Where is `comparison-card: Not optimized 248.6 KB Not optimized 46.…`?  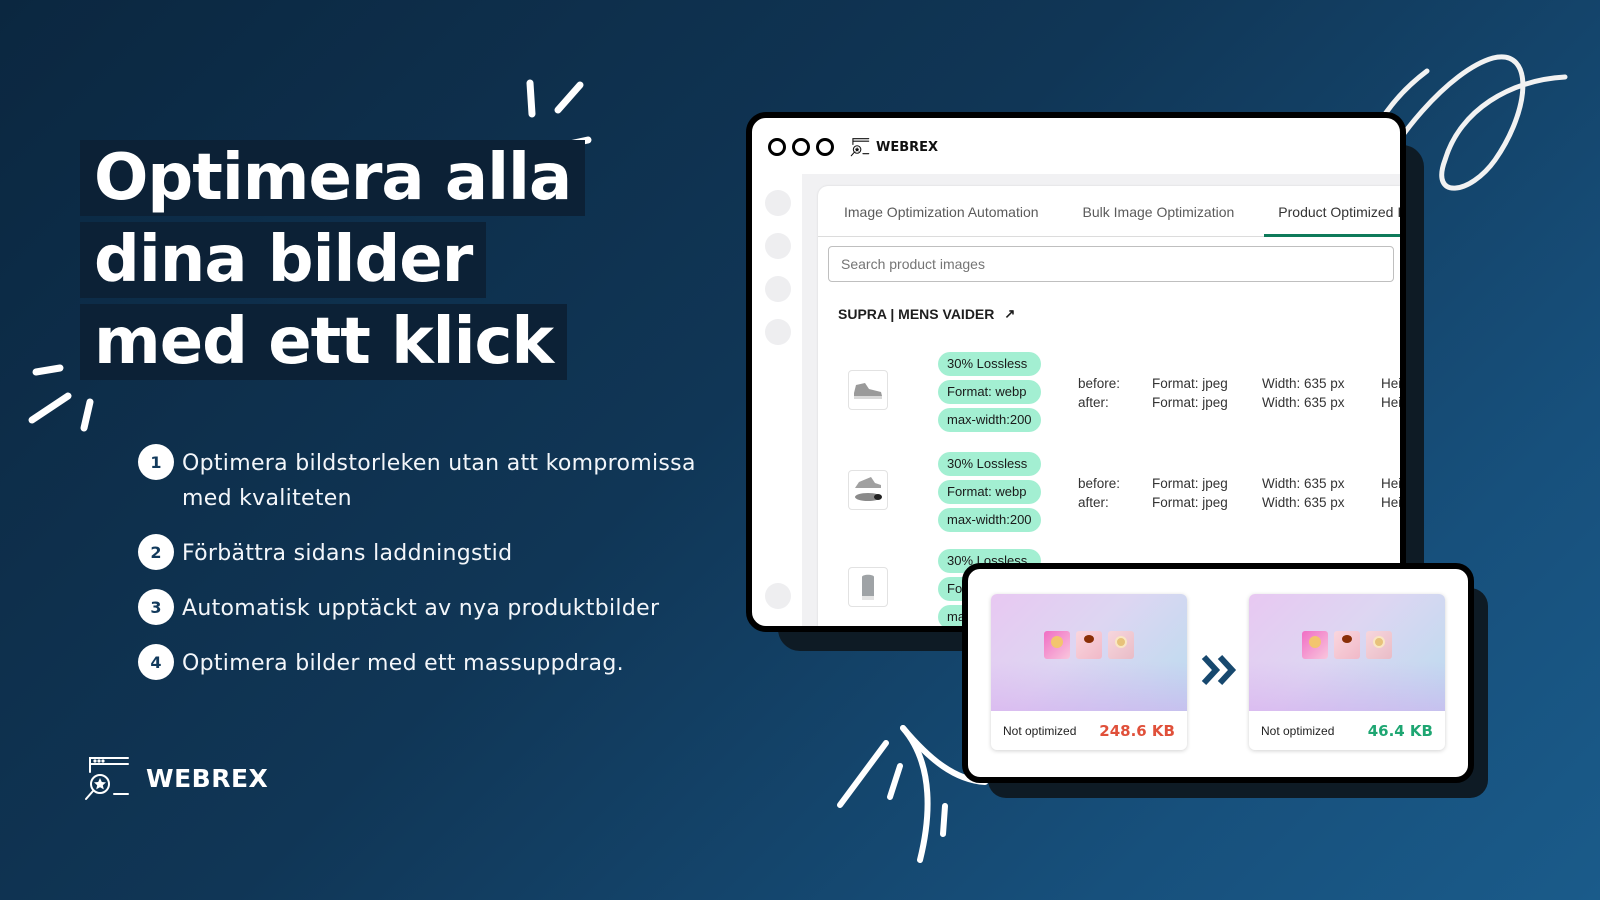
comparison-card: Not optimized 248.6 KB Not optimized 46.… is located at coordinates (1218, 673).